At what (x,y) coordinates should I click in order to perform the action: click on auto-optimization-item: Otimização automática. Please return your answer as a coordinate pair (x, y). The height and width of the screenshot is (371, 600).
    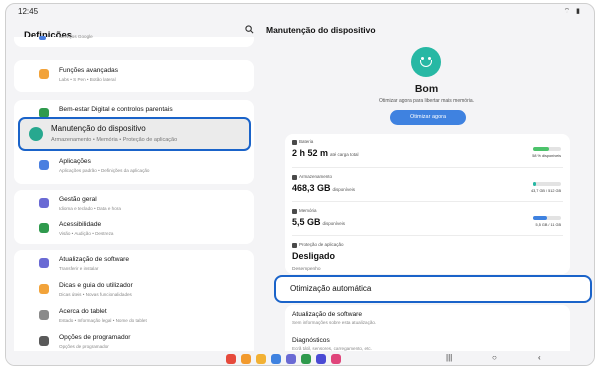
    Looking at the image, I should click on (433, 289).